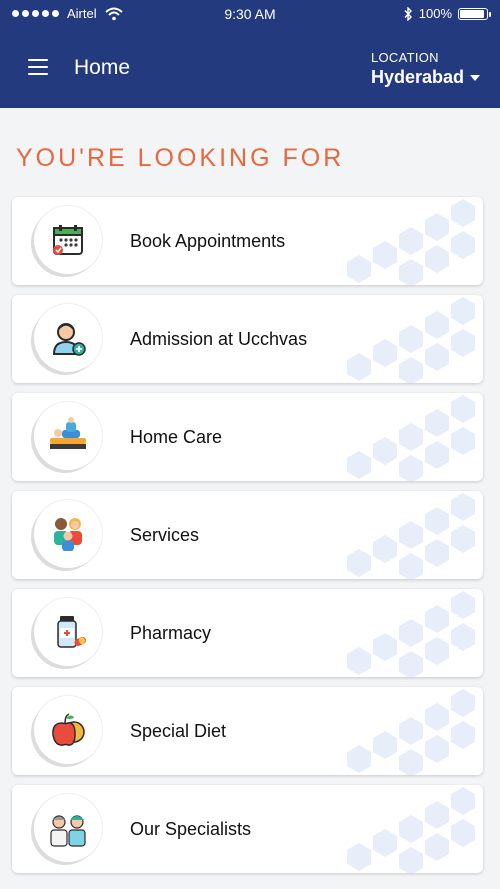 This screenshot has height=889, width=500. I want to click on menu-card: Book Appointments, so click(247, 241).